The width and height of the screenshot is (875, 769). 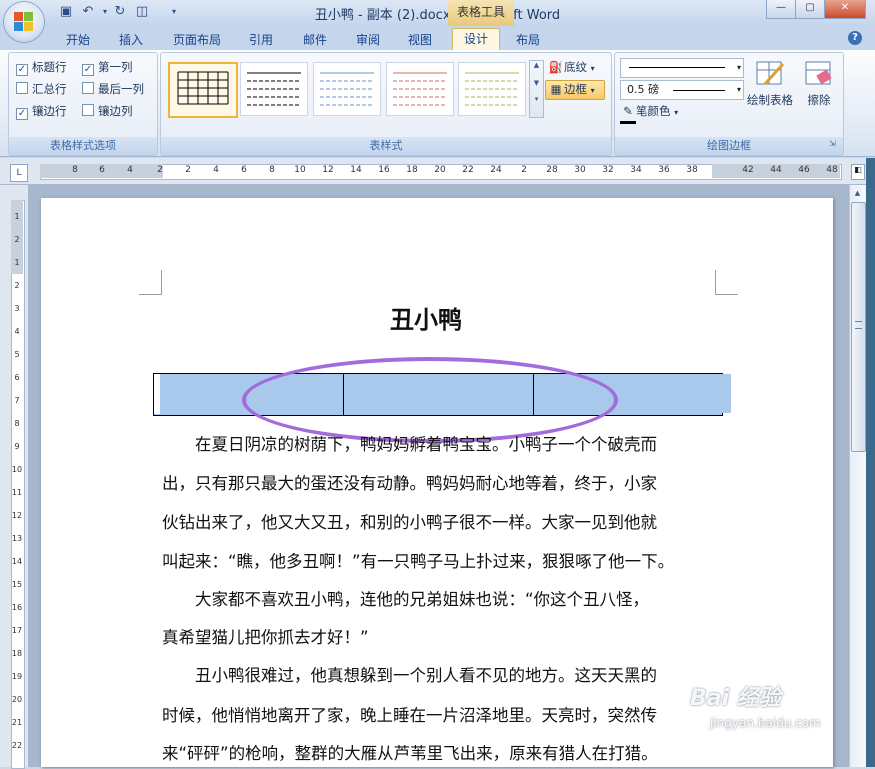 What do you see at coordinates (368, 40) in the screenshot?
I see `tab-review: 审阅` at bounding box center [368, 40].